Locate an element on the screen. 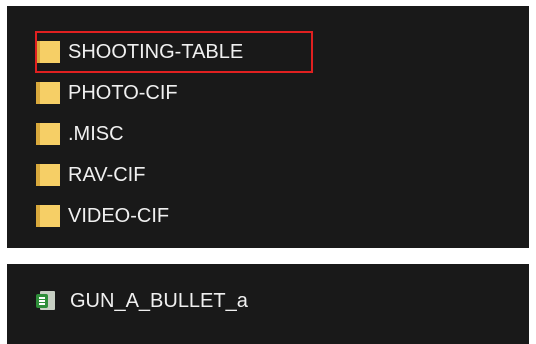 The width and height of the screenshot is (536, 344). file-label: GUN_A_BULLET_a is located at coordinates (159, 301).